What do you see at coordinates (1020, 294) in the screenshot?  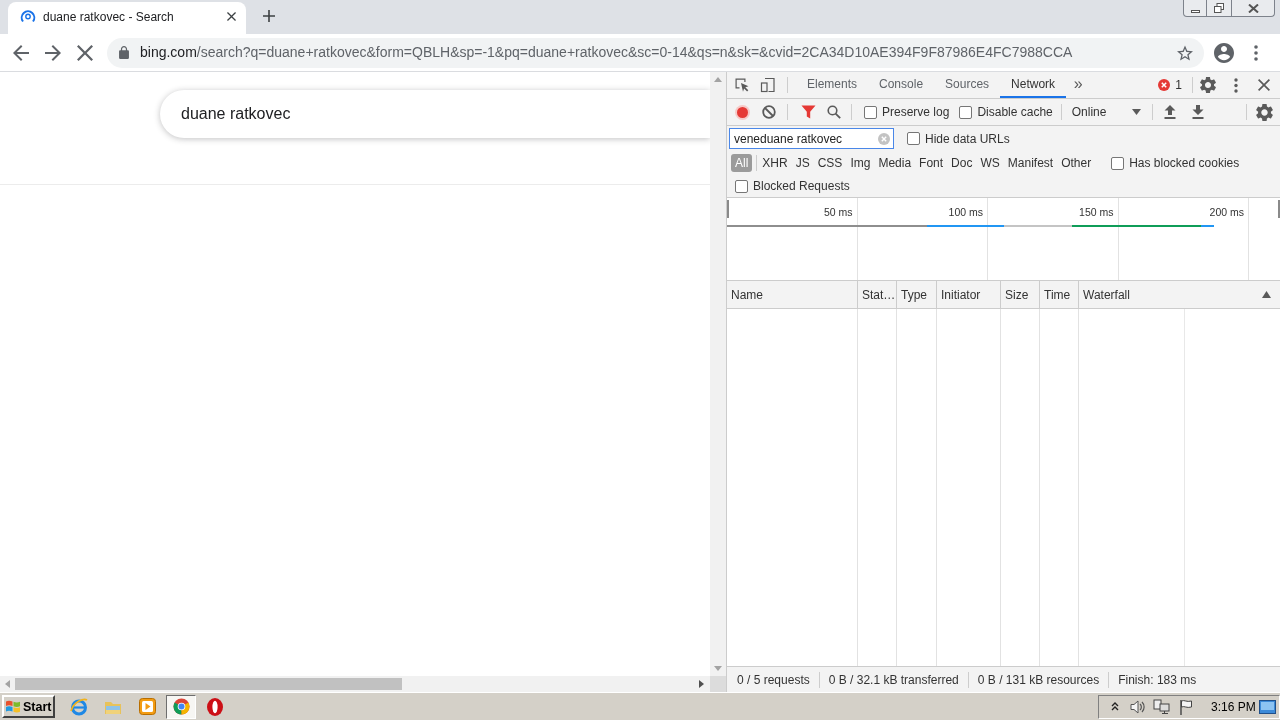 I see `column-header: Size` at bounding box center [1020, 294].